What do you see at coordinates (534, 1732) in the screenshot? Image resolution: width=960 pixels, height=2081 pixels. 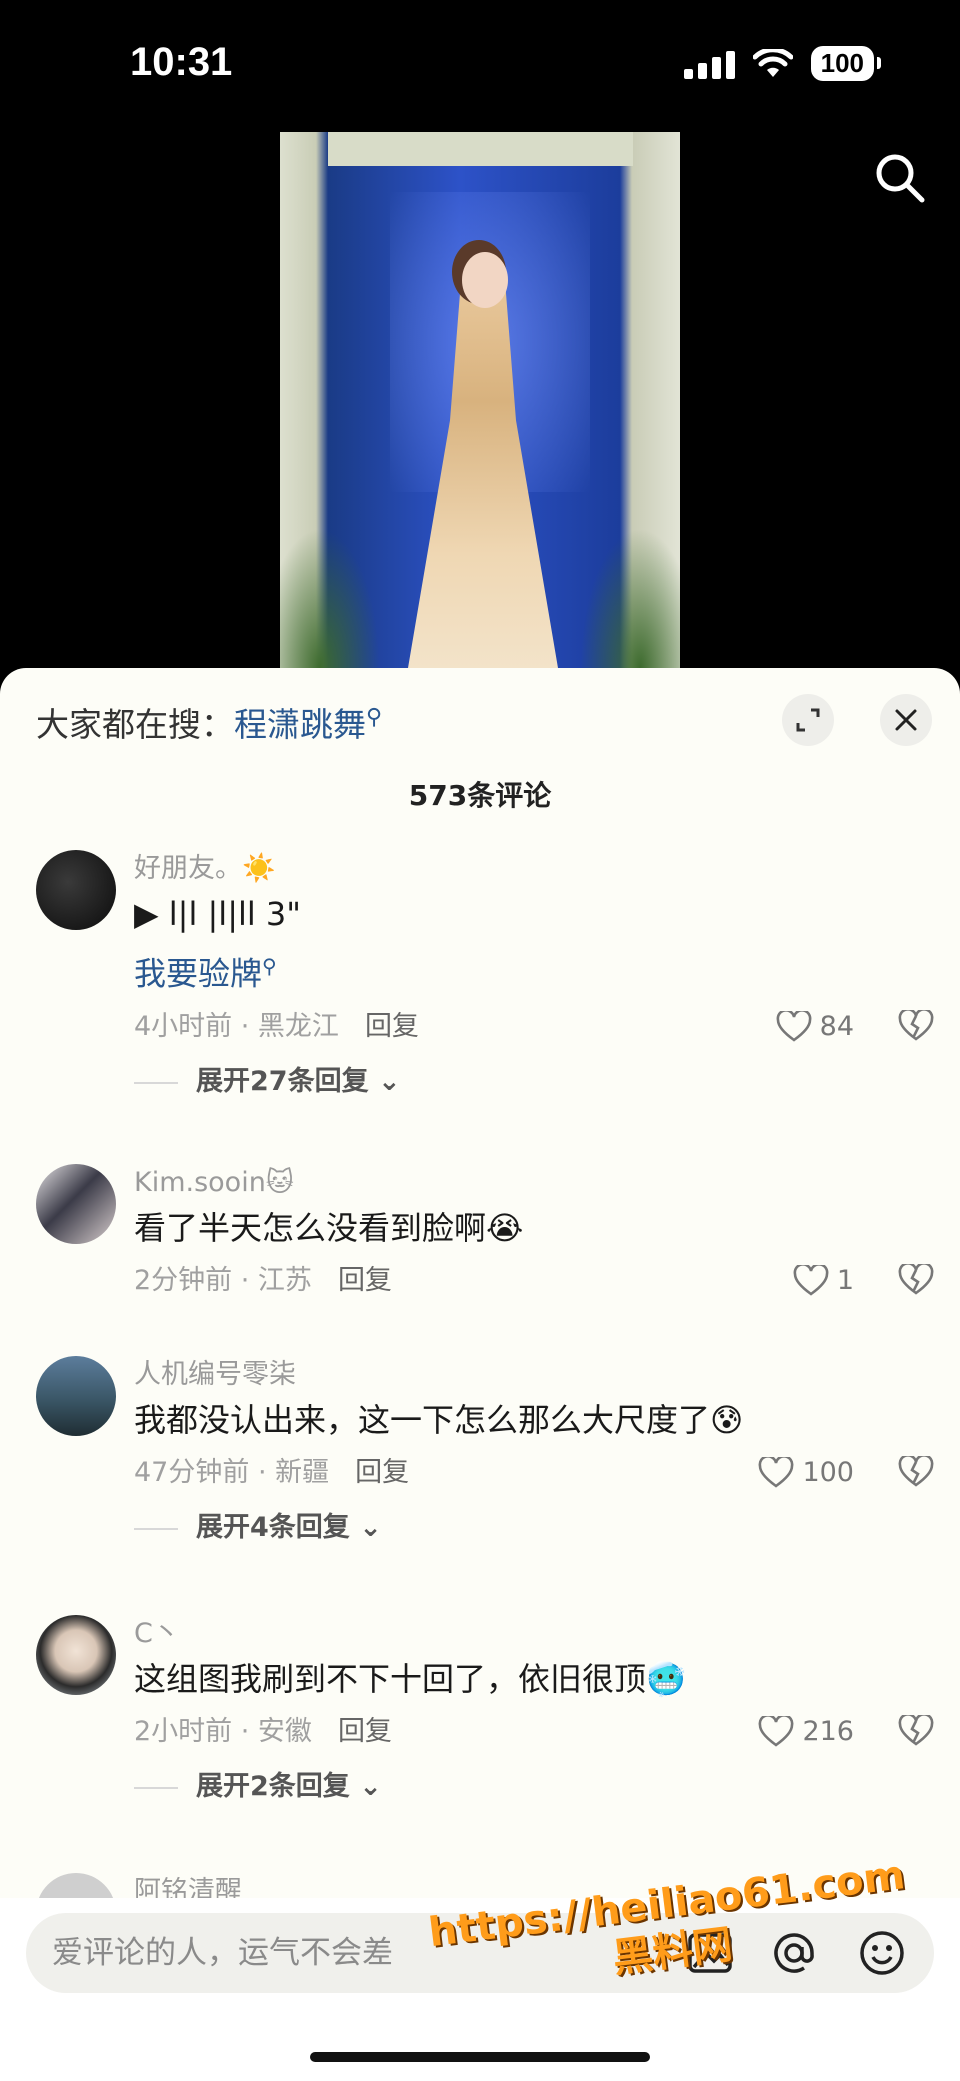 I see `comment-meta: 2小时前 · 安徽 回复 216` at bounding box center [534, 1732].